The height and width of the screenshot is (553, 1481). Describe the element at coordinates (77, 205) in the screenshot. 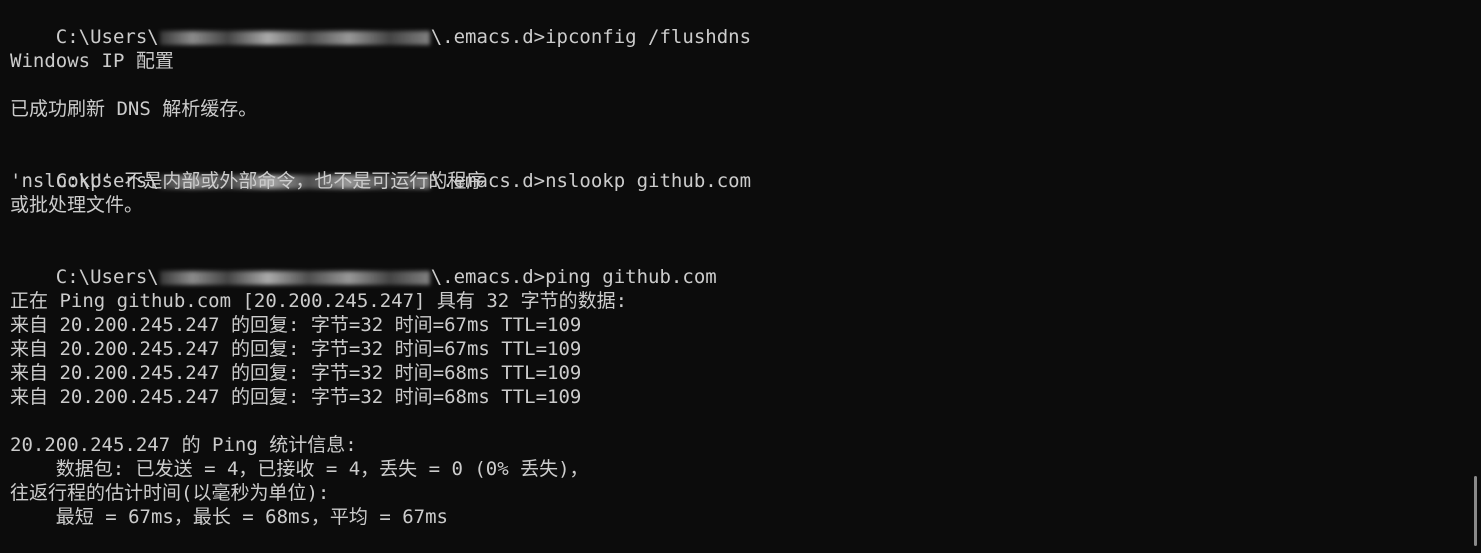

I see `error-line: 或批处理文件。` at that location.